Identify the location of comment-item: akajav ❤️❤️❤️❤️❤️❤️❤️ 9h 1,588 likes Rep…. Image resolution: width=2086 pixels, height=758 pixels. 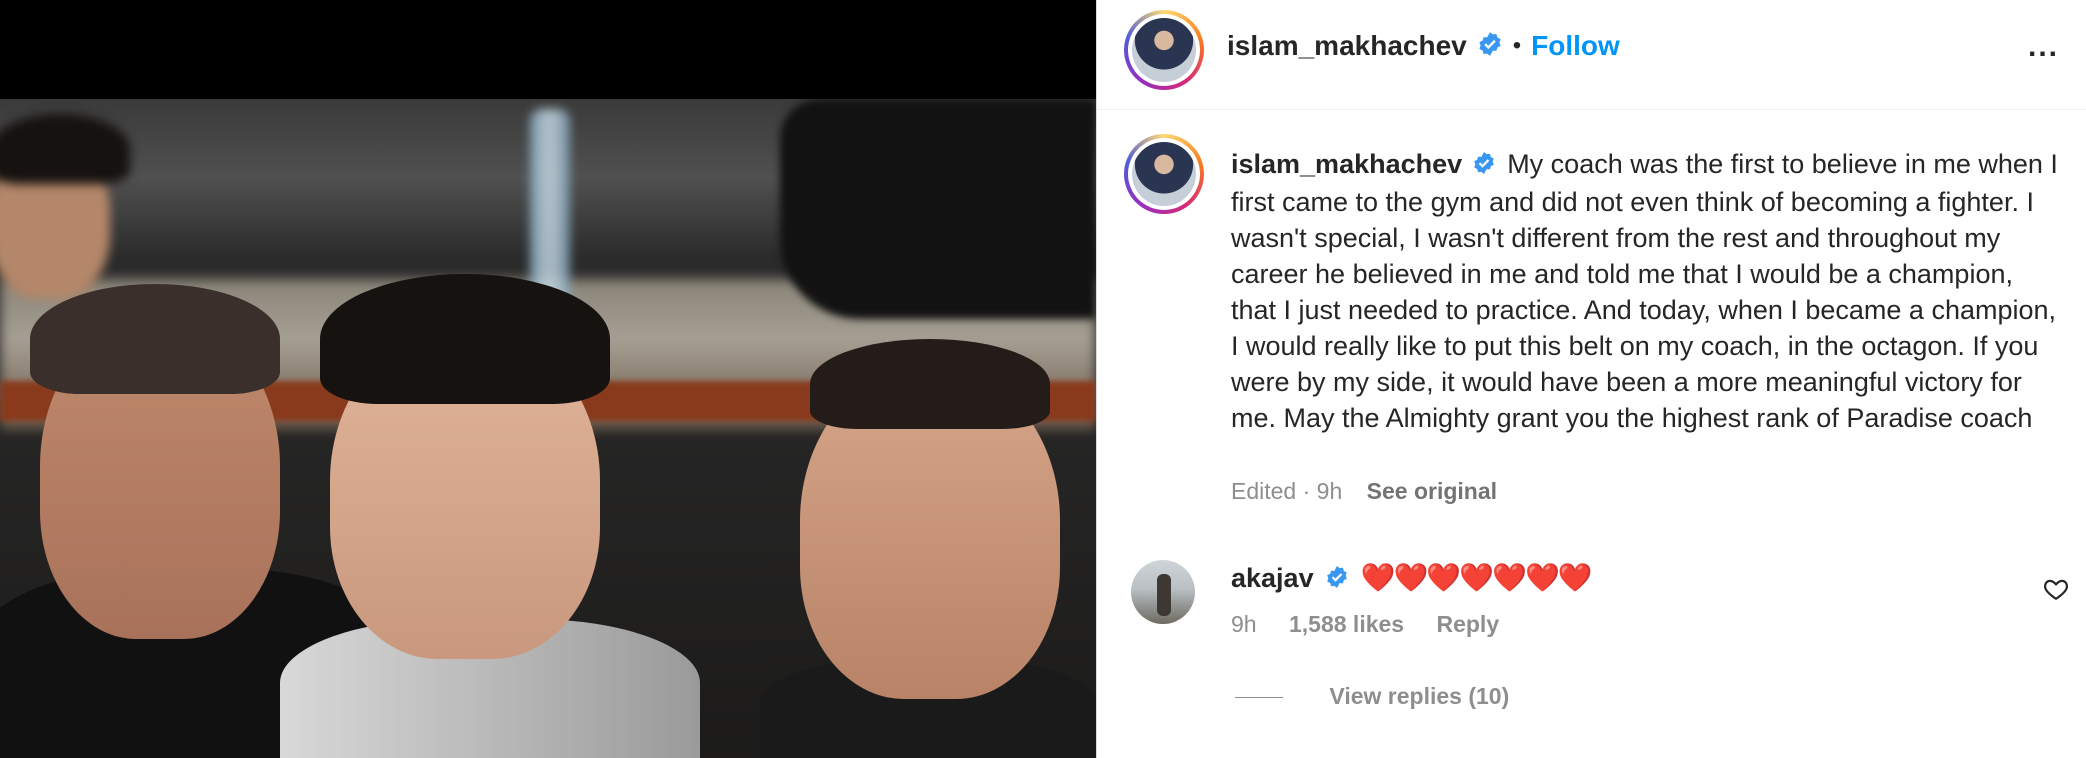
(1591, 611).